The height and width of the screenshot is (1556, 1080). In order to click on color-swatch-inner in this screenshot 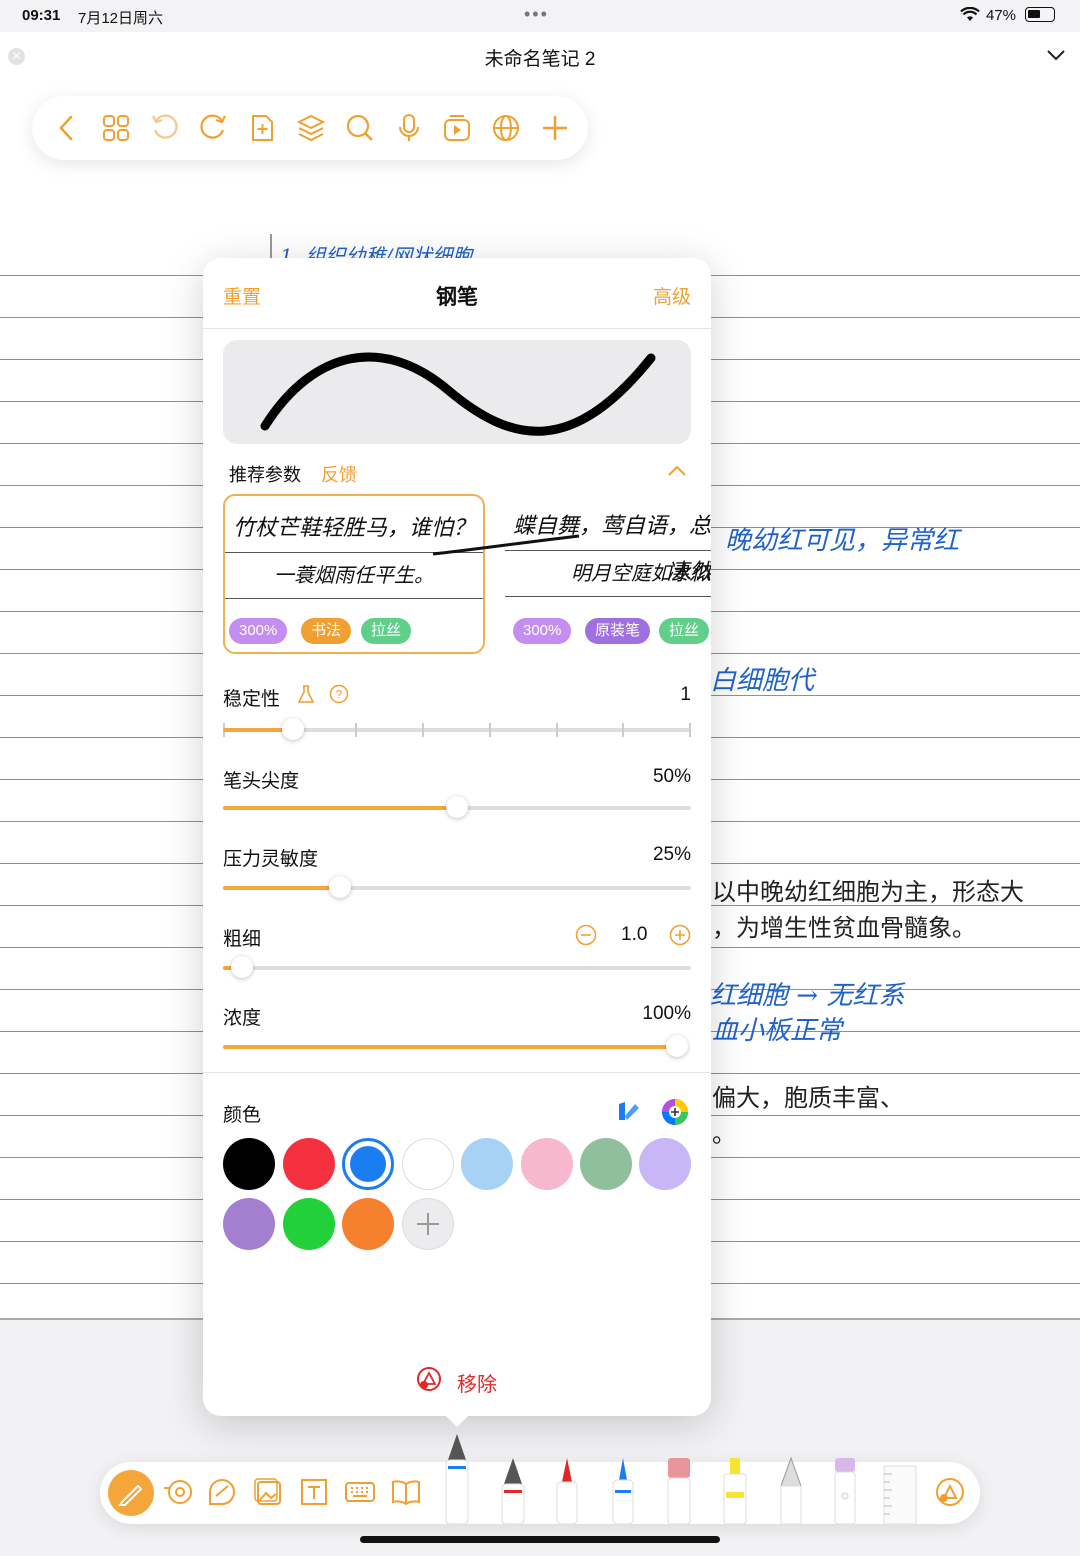, I will do `click(368, 1164)`.